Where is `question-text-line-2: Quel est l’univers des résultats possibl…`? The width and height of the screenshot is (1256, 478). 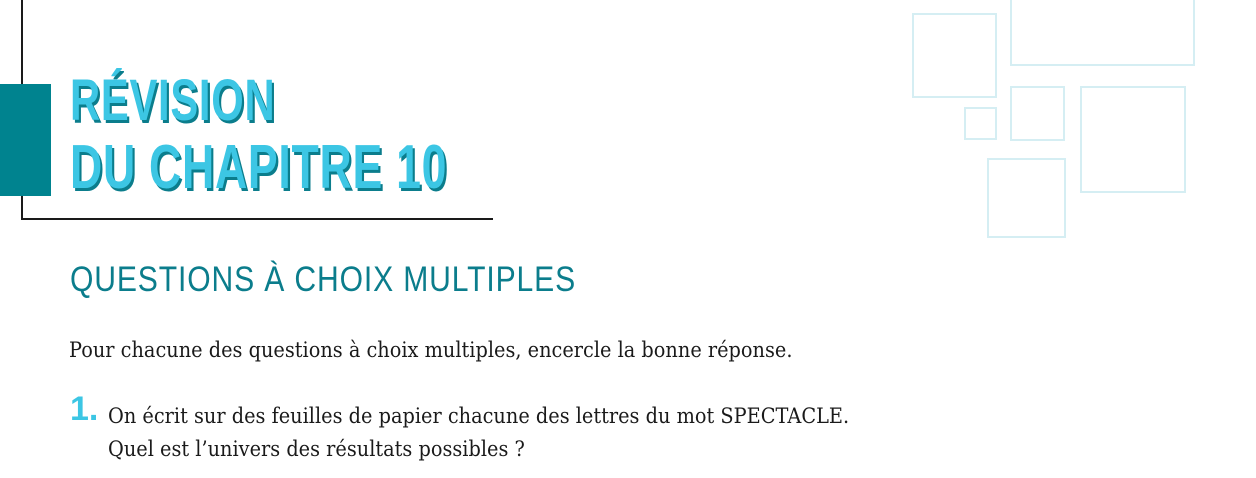 question-text-line-2: Quel est l’univers des résultats possibl… is located at coordinates (316, 449).